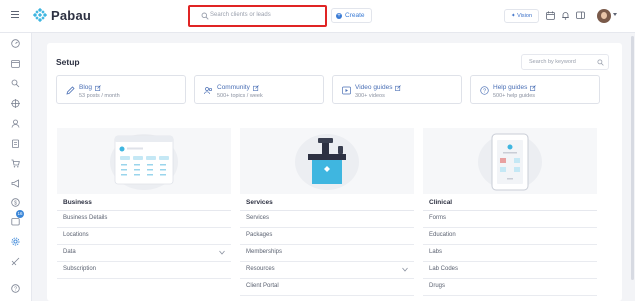 Image resolution: width=635 pixels, height=301 pixels. What do you see at coordinates (346, 90) in the screenshot?
I see `play-icon` at bounding box center [346, 90].